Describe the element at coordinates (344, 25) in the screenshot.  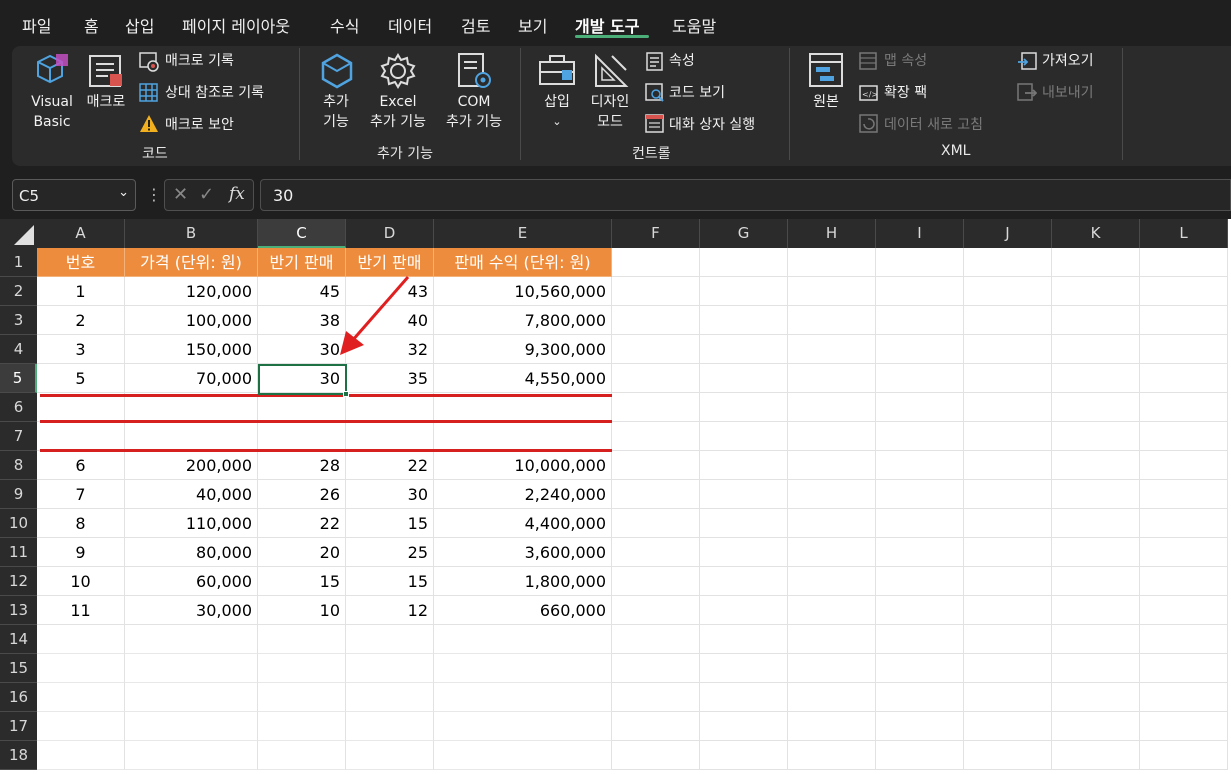
I see `tab-formulas: 수식` at that location.